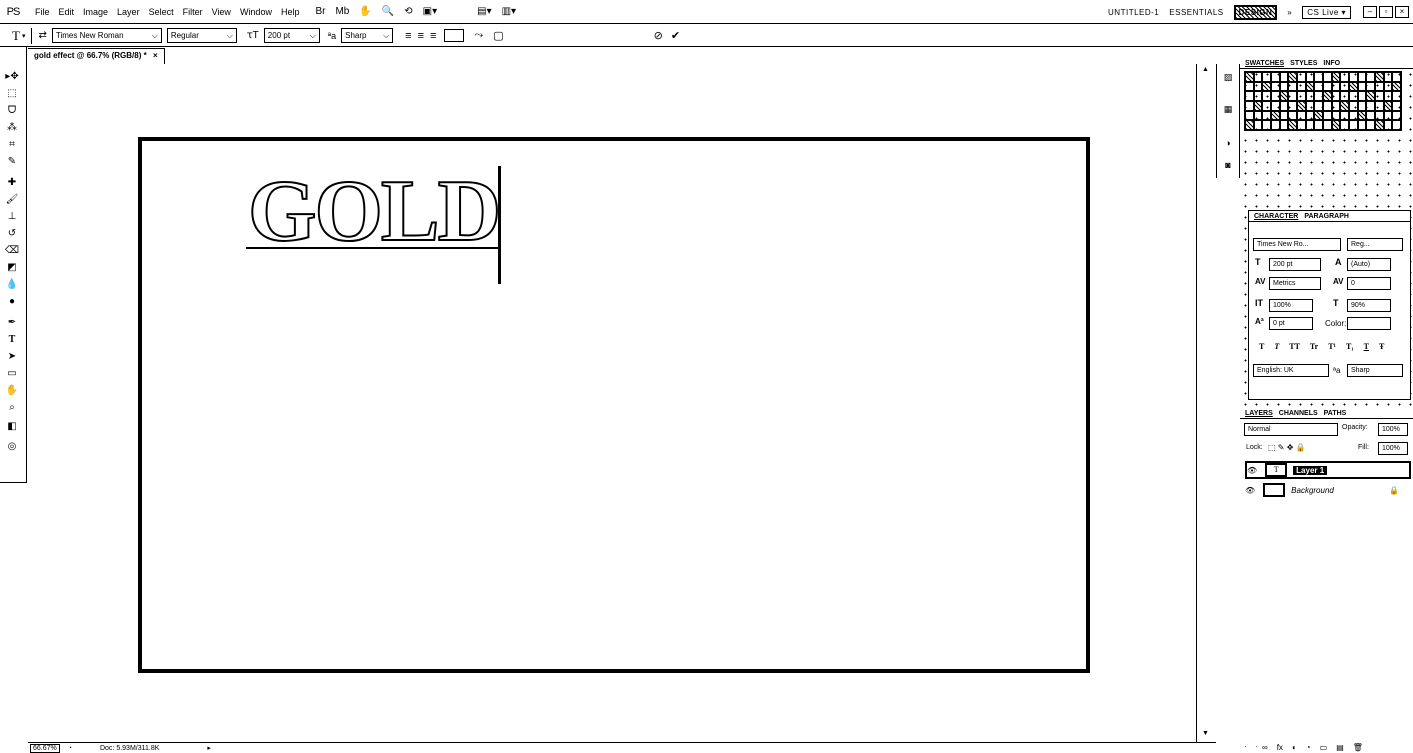  I want to click on workspace-design: DESIGN, so click(1255, 12).